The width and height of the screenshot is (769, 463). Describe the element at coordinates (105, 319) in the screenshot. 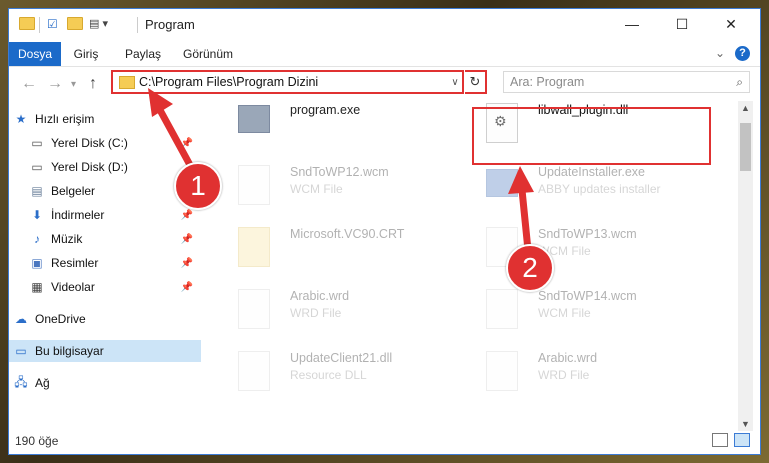

I see `sidebar-item-onedrive: ☁ OneDrive` at that location.